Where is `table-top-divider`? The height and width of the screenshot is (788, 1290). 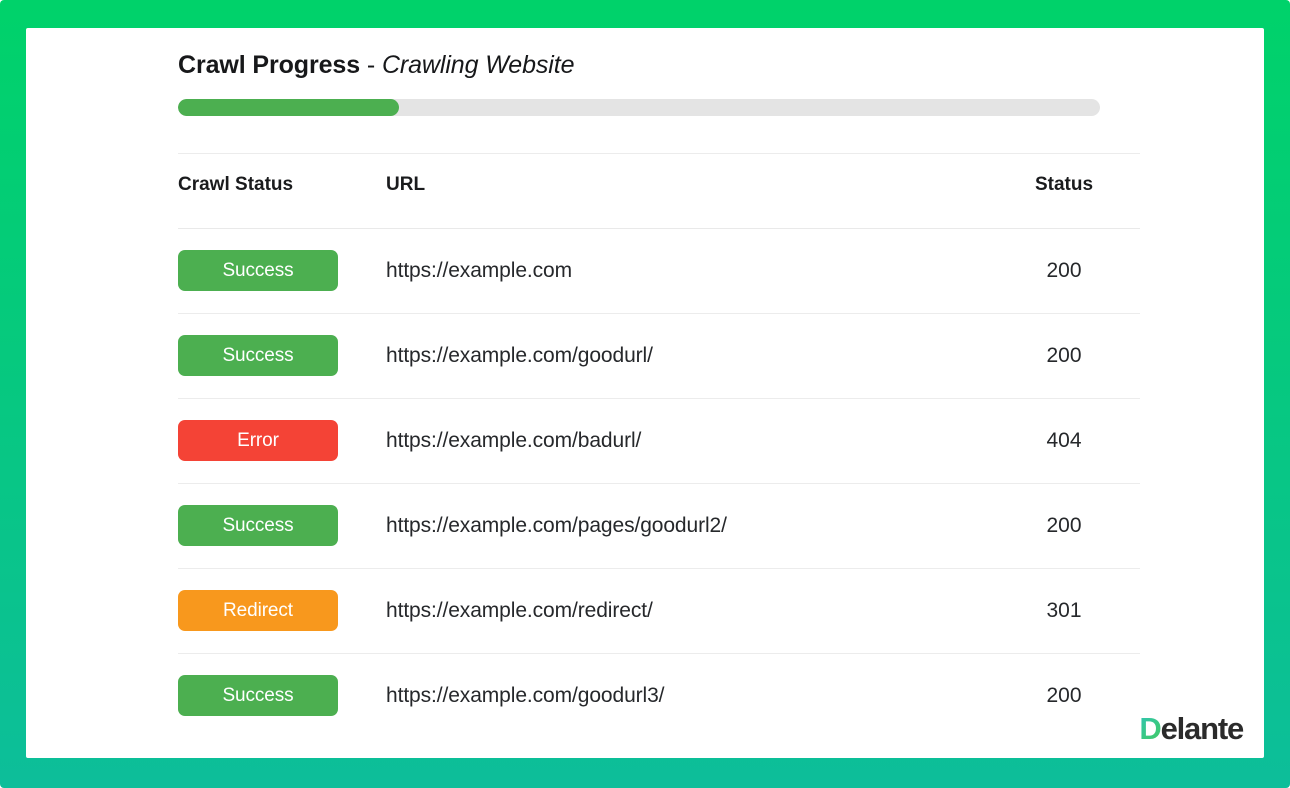 table-top-divider is located at coordinates (659, 153).